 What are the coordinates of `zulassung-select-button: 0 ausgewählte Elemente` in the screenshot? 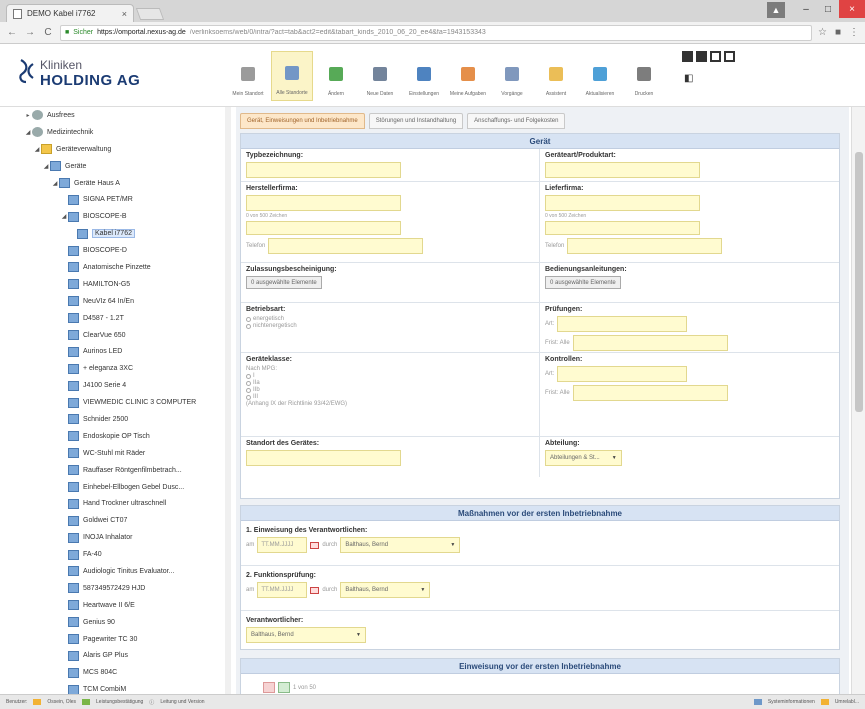 It's located at (284, 282).